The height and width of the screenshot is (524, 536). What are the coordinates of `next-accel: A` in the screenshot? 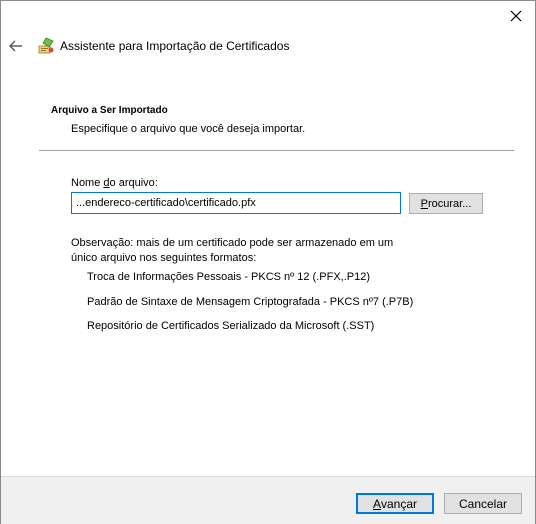 It's located at (376, 503).